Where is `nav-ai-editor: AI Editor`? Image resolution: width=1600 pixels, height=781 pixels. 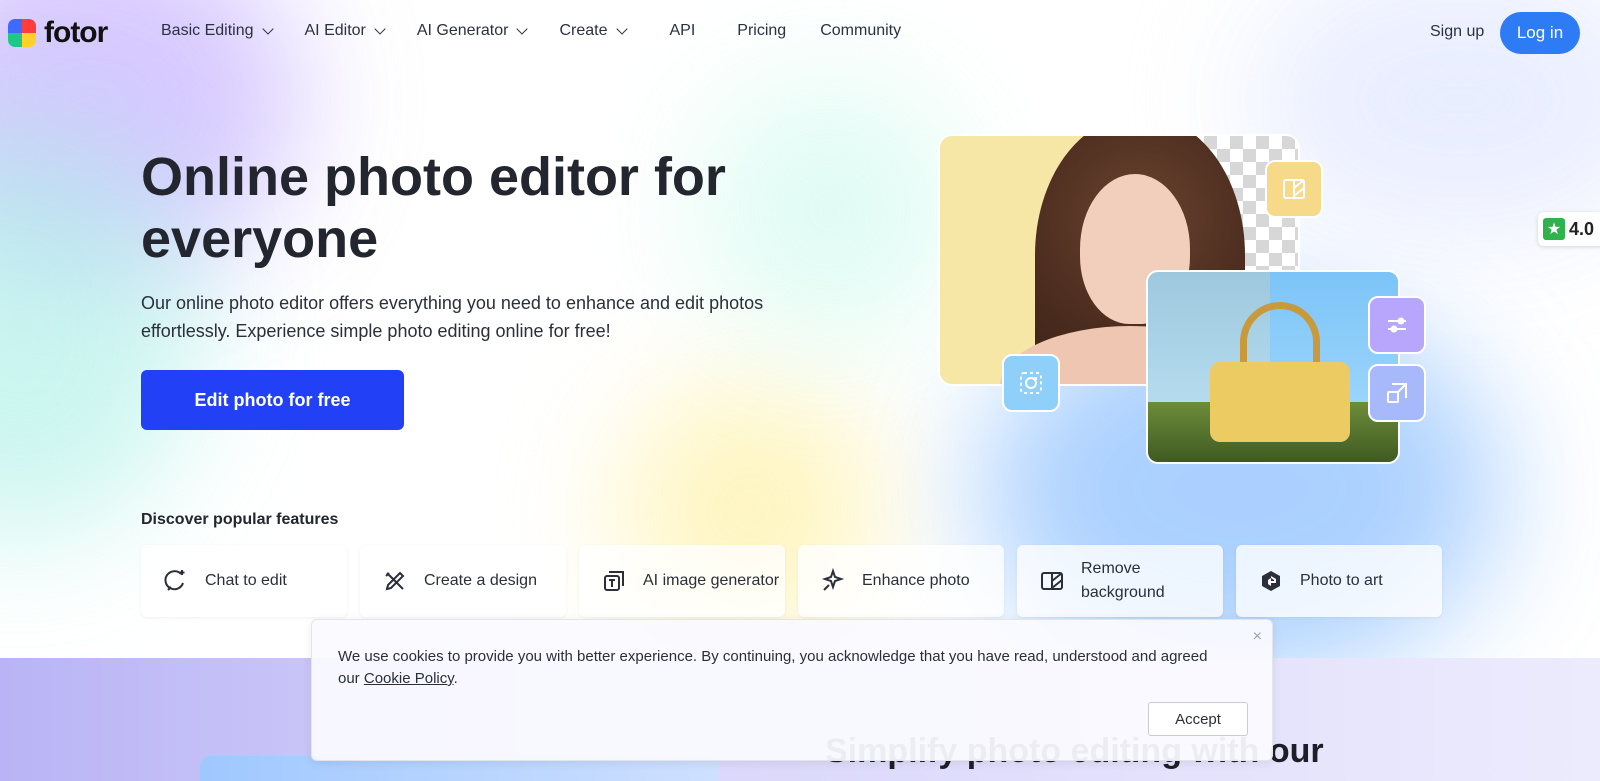
nav-ai-editor: AI Editor is located at coordinates (345, 31).